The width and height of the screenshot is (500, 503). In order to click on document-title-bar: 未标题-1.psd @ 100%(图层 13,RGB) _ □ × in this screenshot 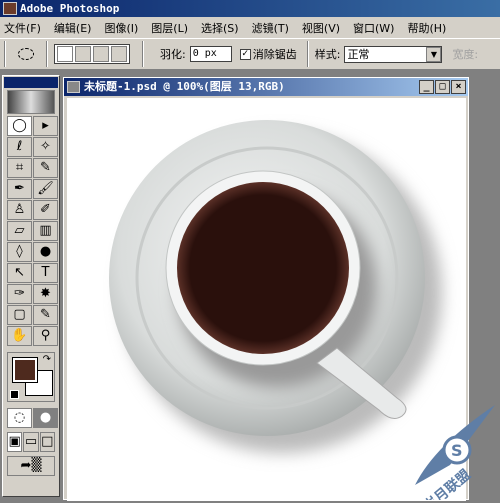, I will do `click(266, 87)`.